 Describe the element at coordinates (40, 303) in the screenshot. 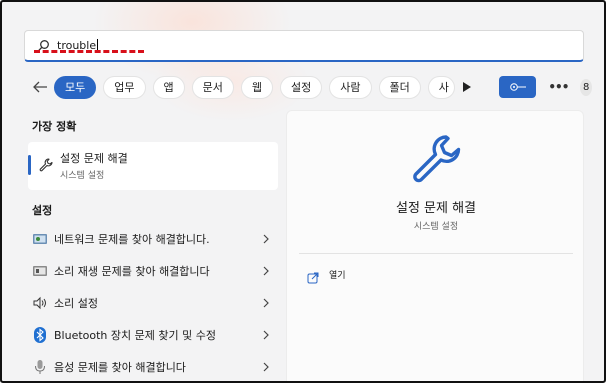

I see `speaker-icon` at that location.